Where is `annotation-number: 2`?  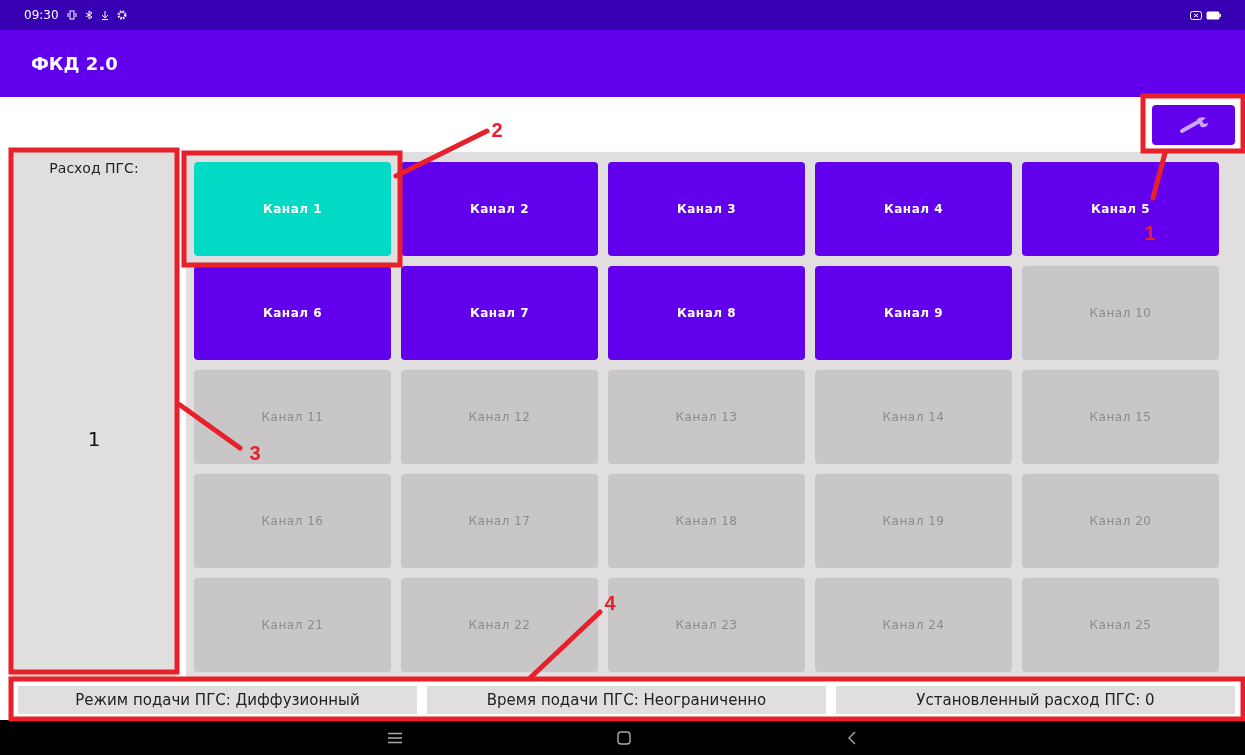 annotation-number: 2 is located at coordinates (497, 130).